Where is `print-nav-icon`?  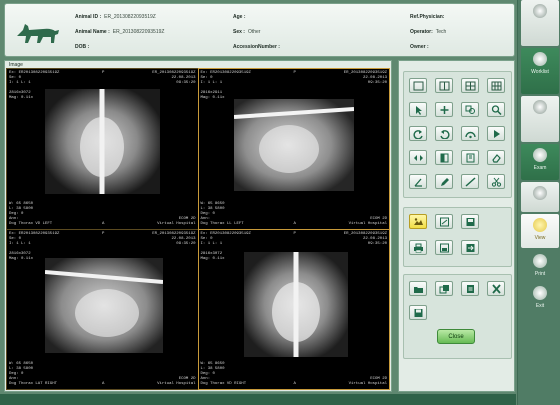 print-nav-icon is located at coordinates (540, 261).